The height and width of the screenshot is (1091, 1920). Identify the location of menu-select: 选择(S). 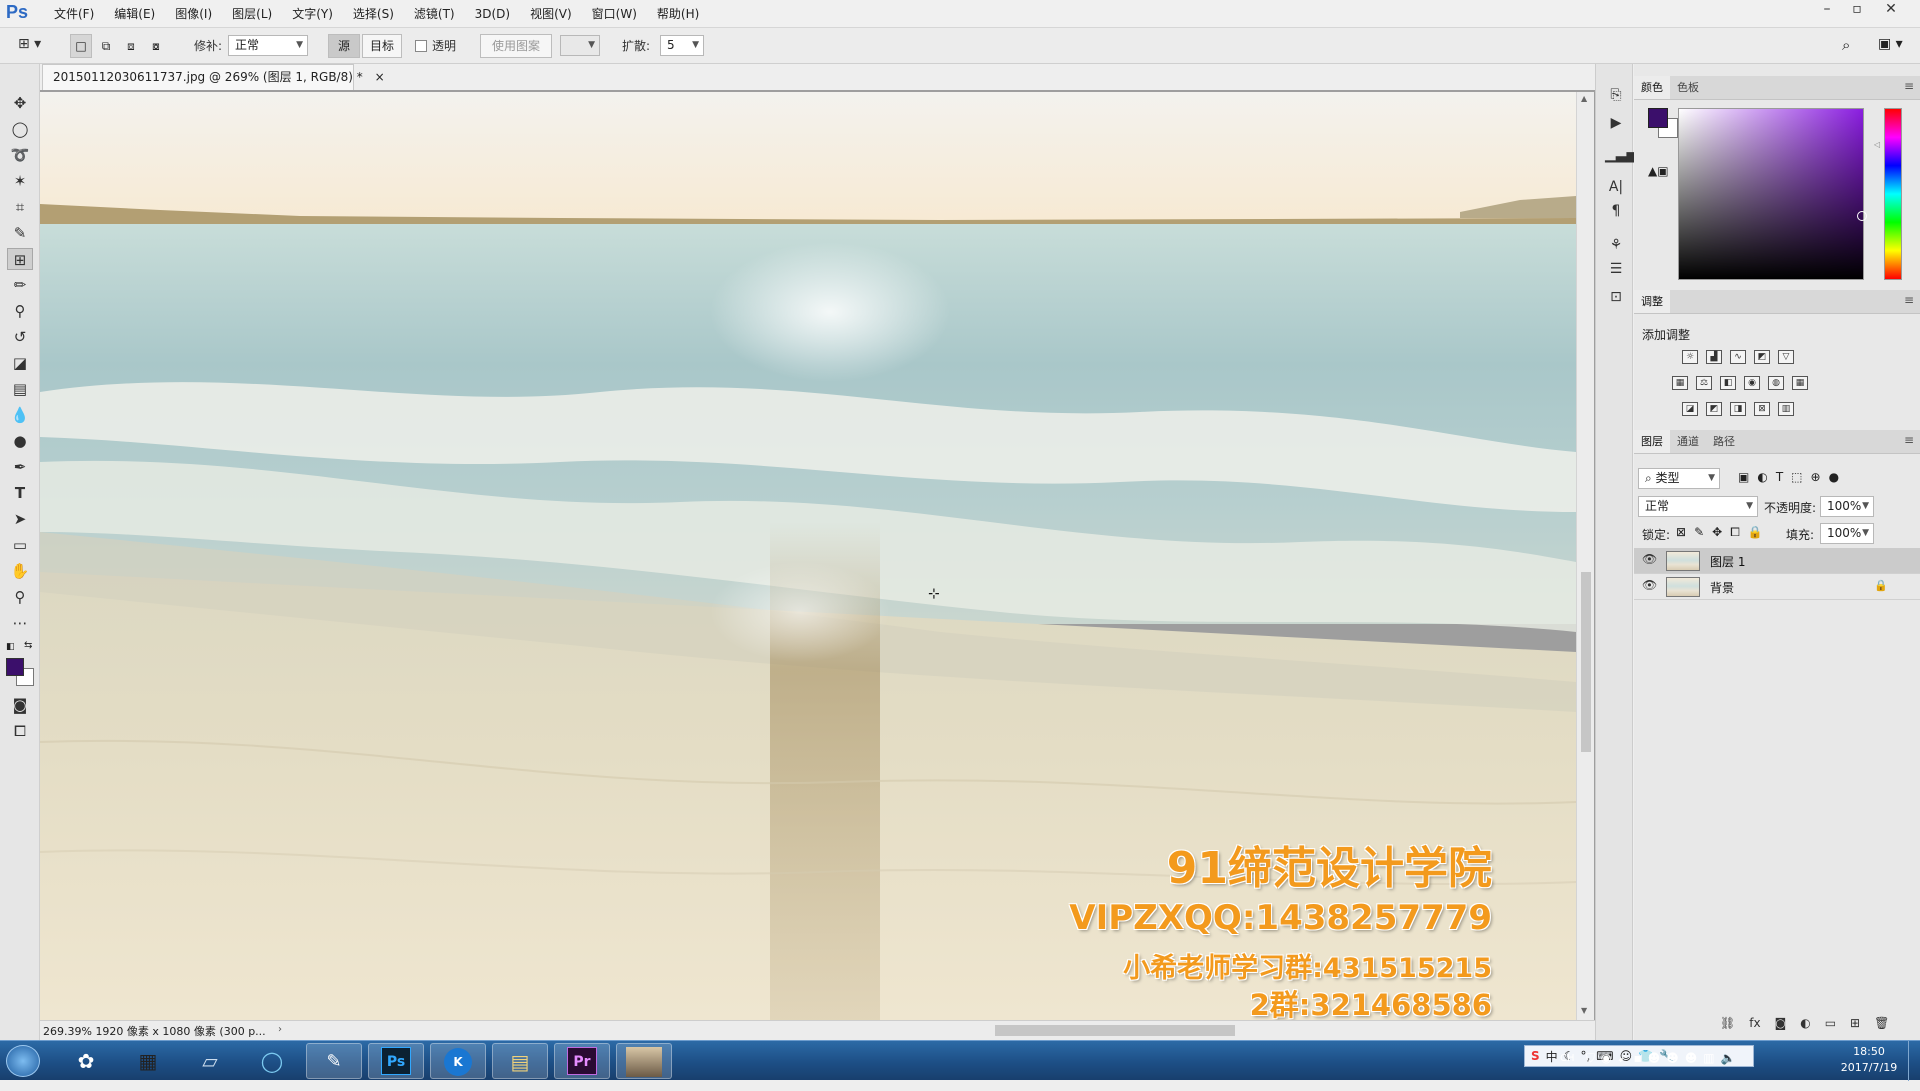
(373, 14).